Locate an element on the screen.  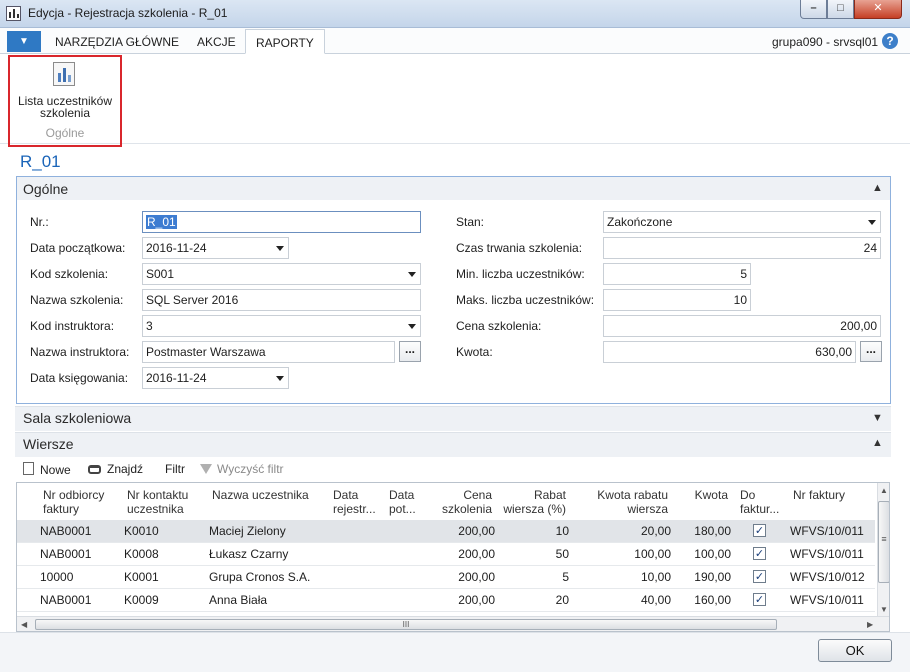
room-fasttab-header is located at coordinates (453, 418).